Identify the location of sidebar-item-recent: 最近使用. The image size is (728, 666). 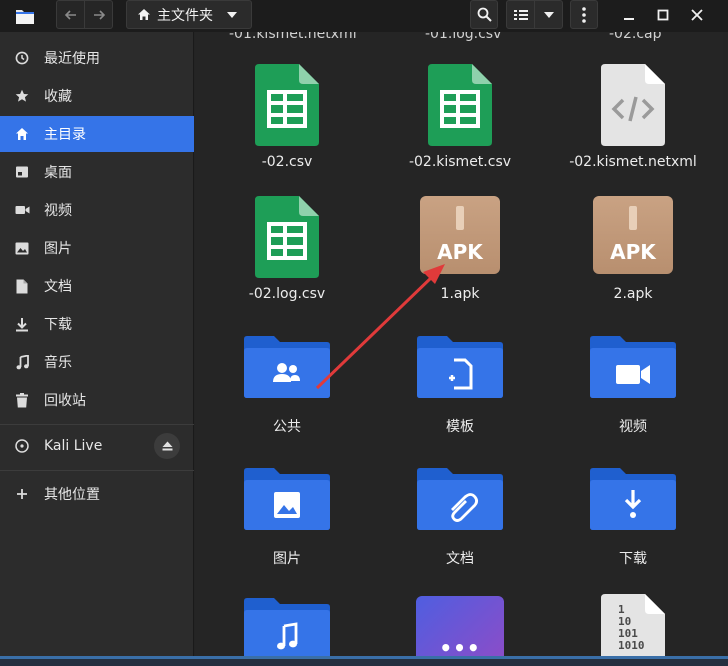
(97, 58).